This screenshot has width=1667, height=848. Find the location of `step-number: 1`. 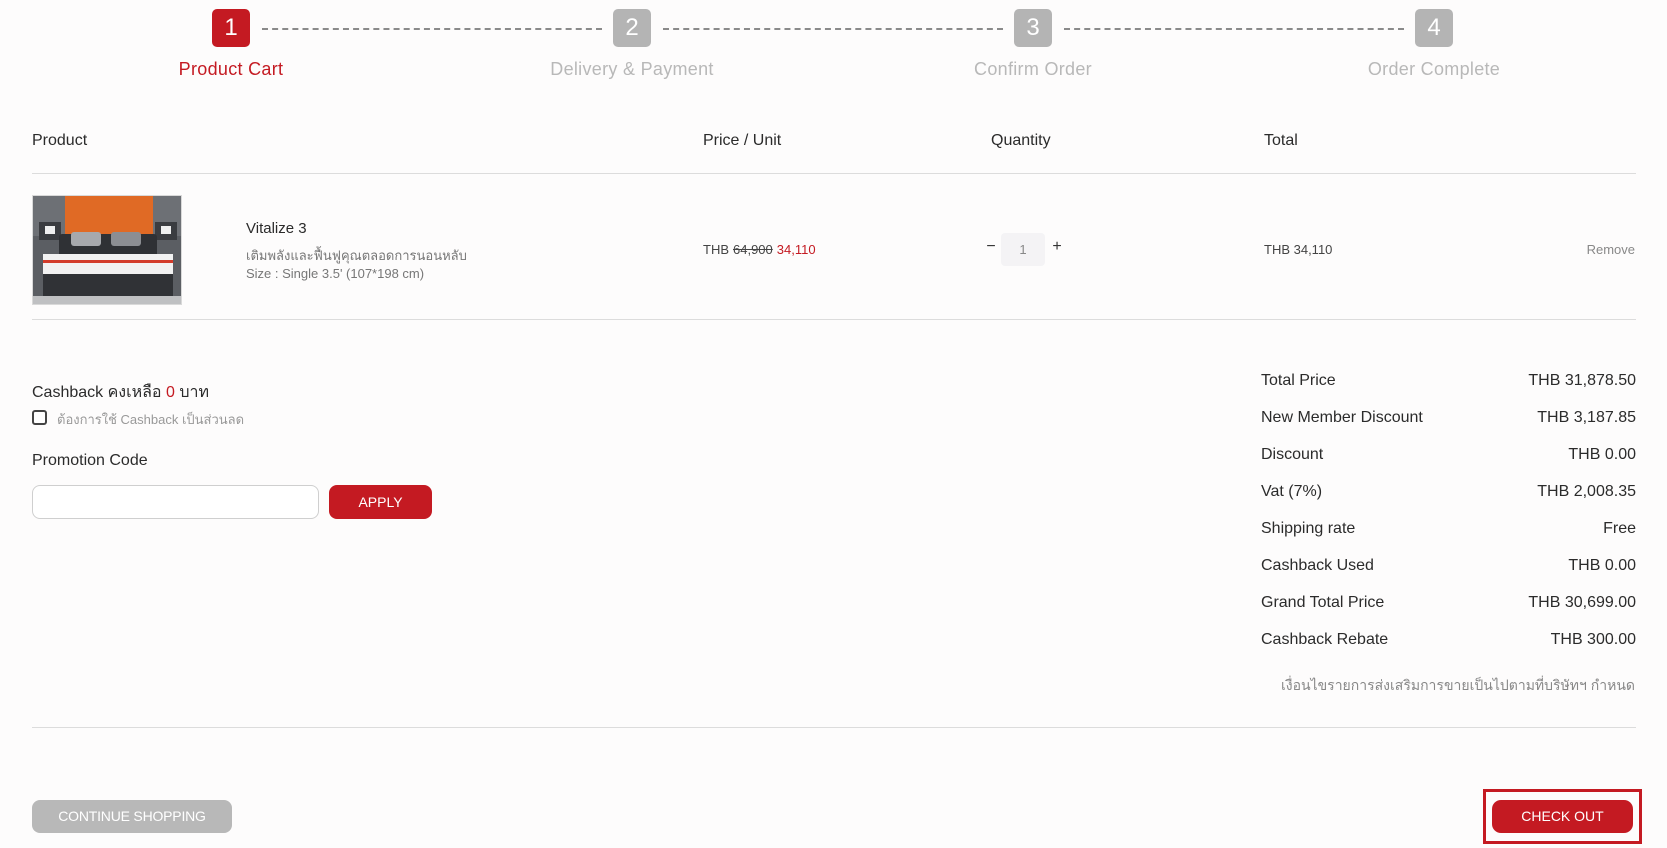

step-number: 1 is located at coordinates (231, 28).